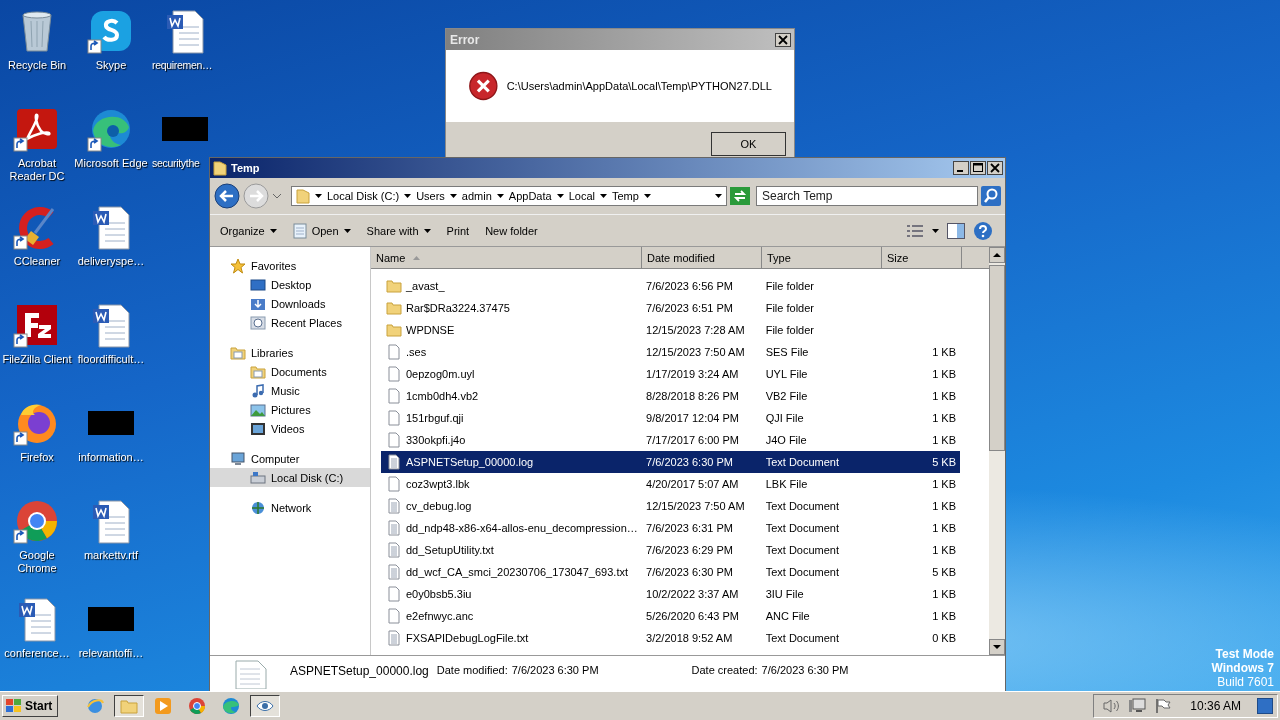 The width and height of the screenshot is (1280, 720). I want to click on preview-pane-icon, so click(956, 230).